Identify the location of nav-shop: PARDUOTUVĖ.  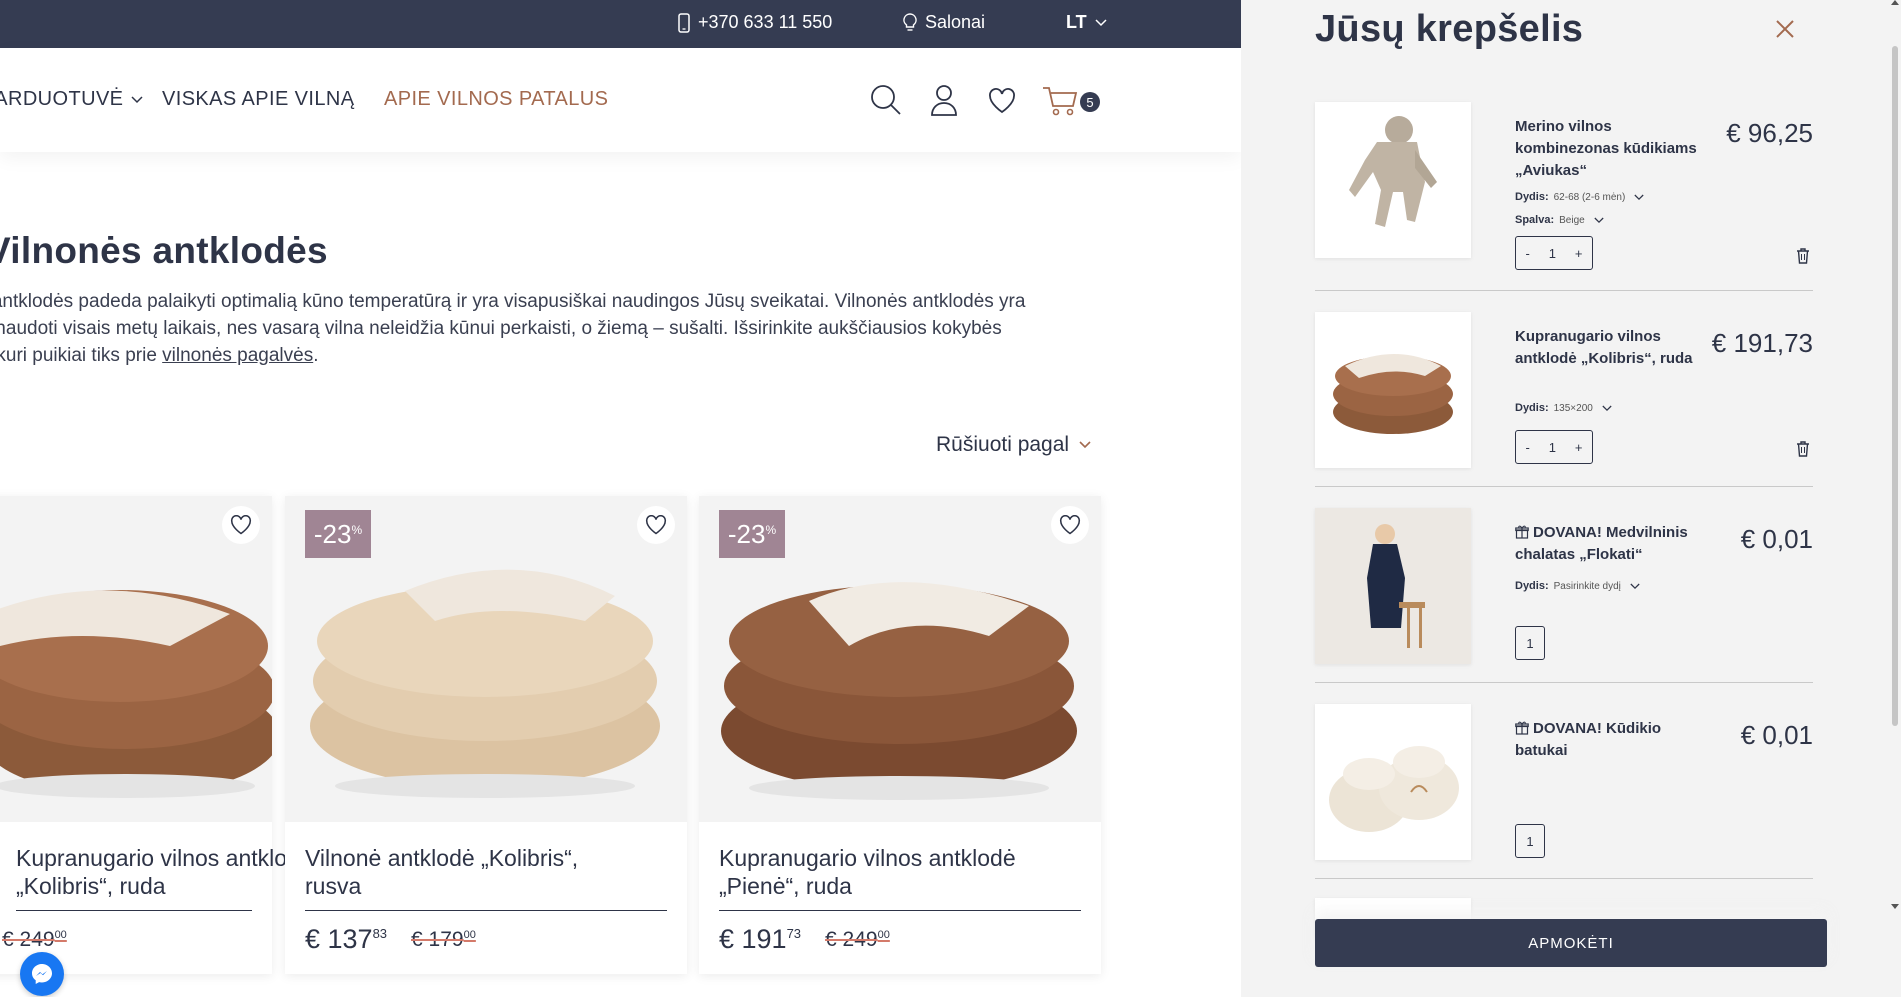
(71, 99).